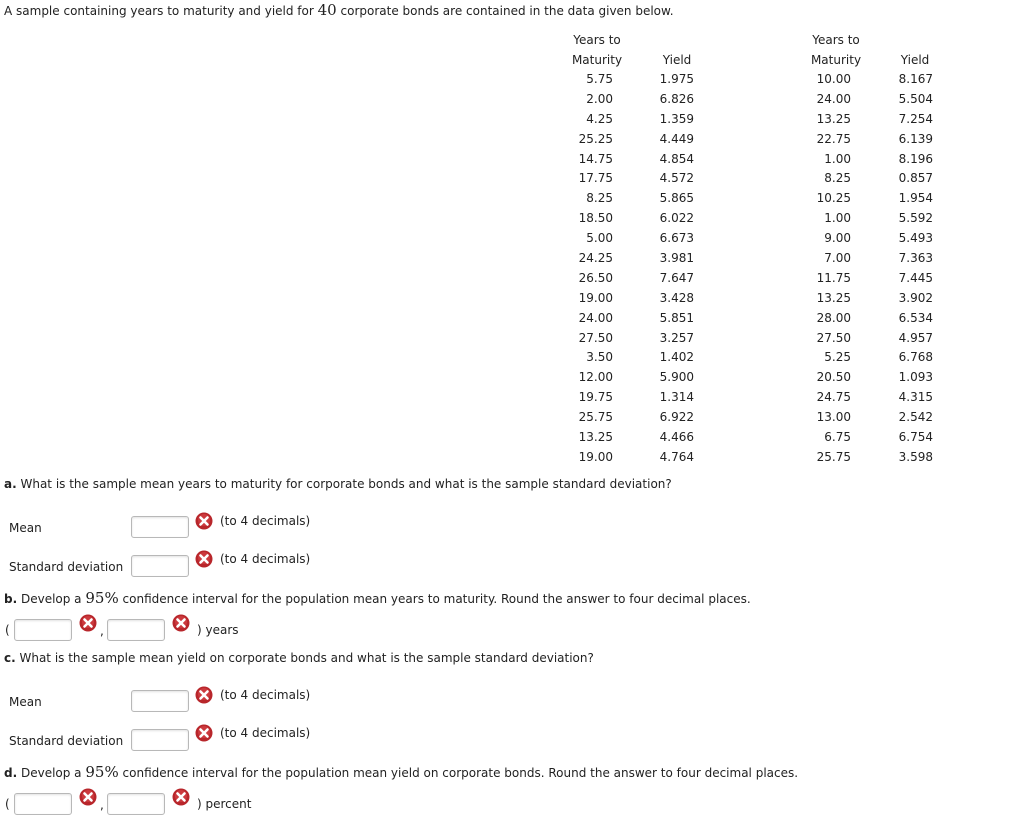 This screenshot has height=826, width=1024. I want to click on yield-cell: 1.975, so click(676, 79).